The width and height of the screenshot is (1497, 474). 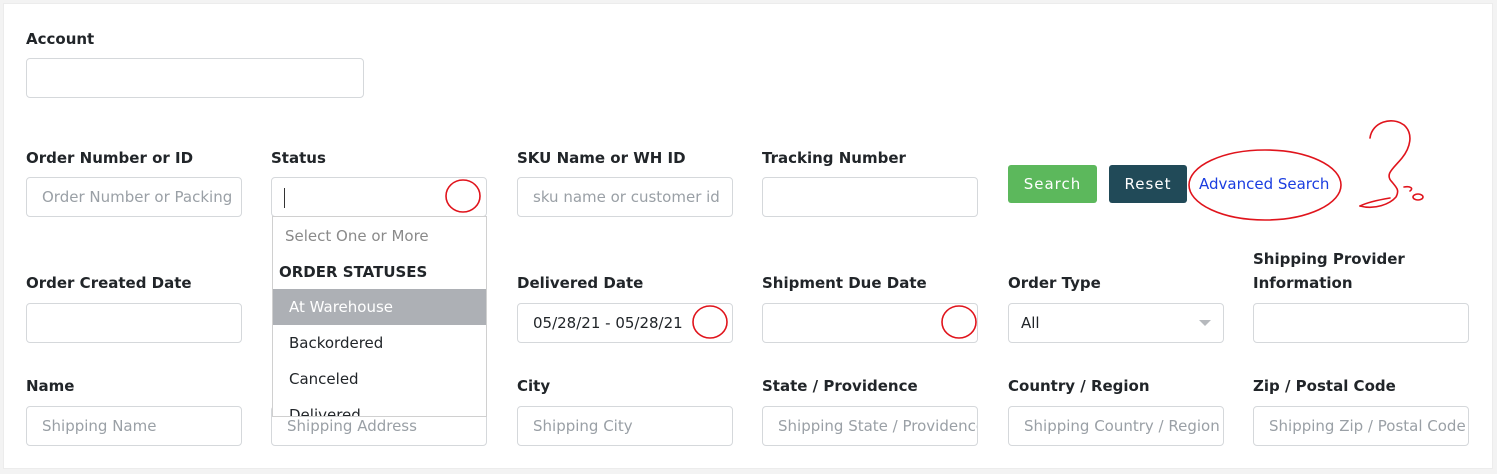 I want to click on account-input, so click(x=195, y=78).